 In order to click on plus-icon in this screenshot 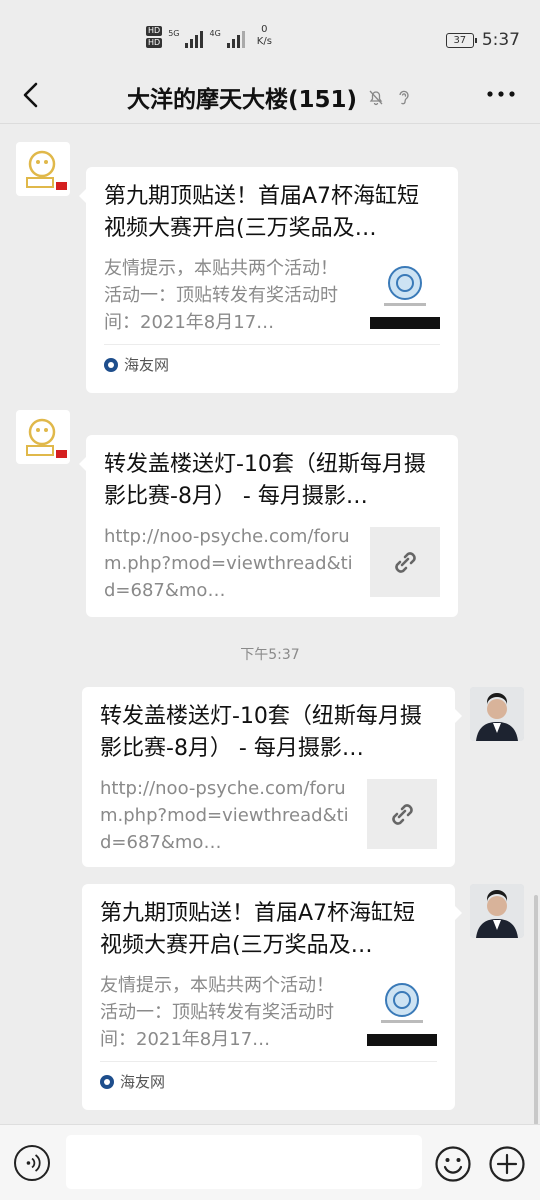, I will do `click(507, 1164)`.